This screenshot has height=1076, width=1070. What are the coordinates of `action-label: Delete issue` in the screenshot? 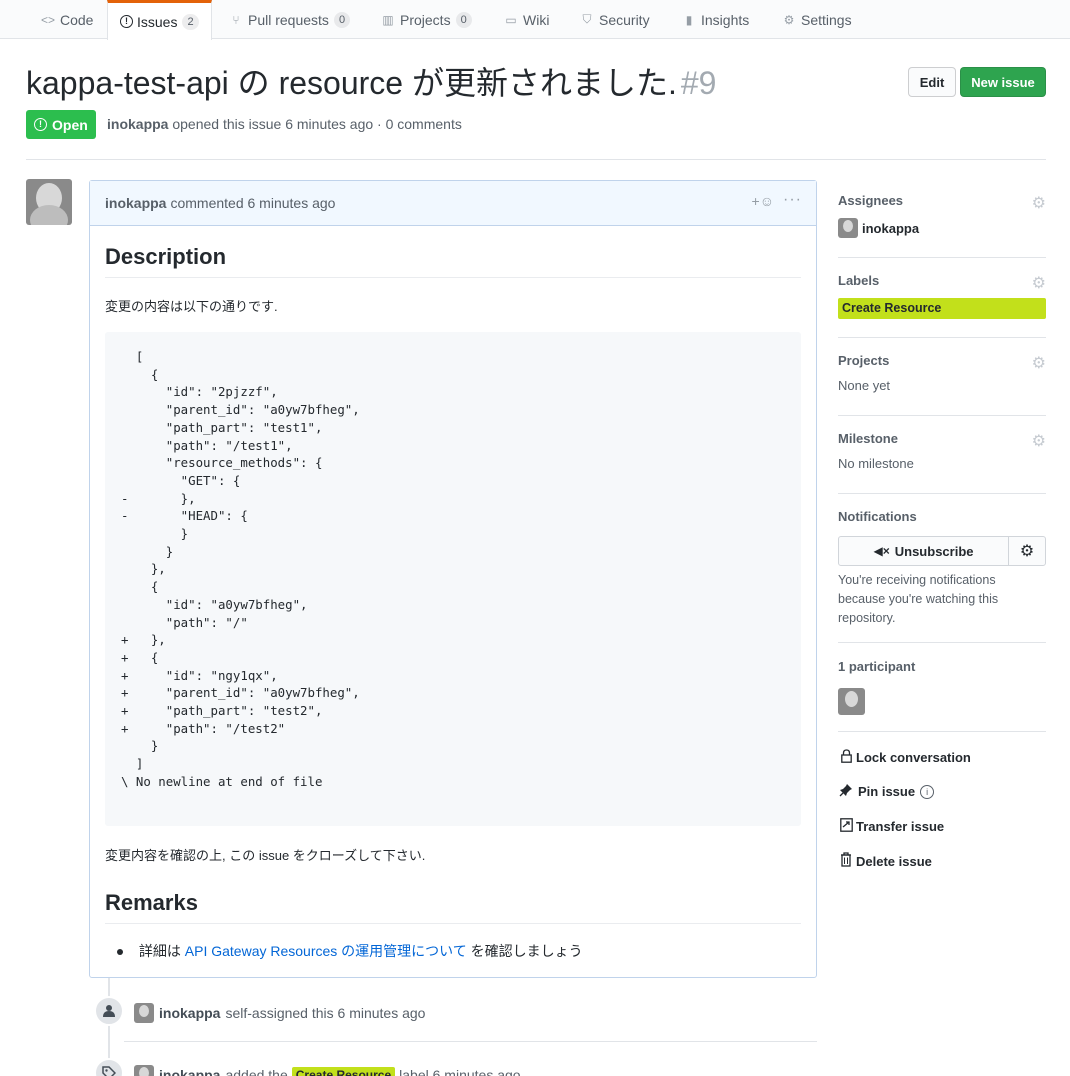 It's located at (894, 861).